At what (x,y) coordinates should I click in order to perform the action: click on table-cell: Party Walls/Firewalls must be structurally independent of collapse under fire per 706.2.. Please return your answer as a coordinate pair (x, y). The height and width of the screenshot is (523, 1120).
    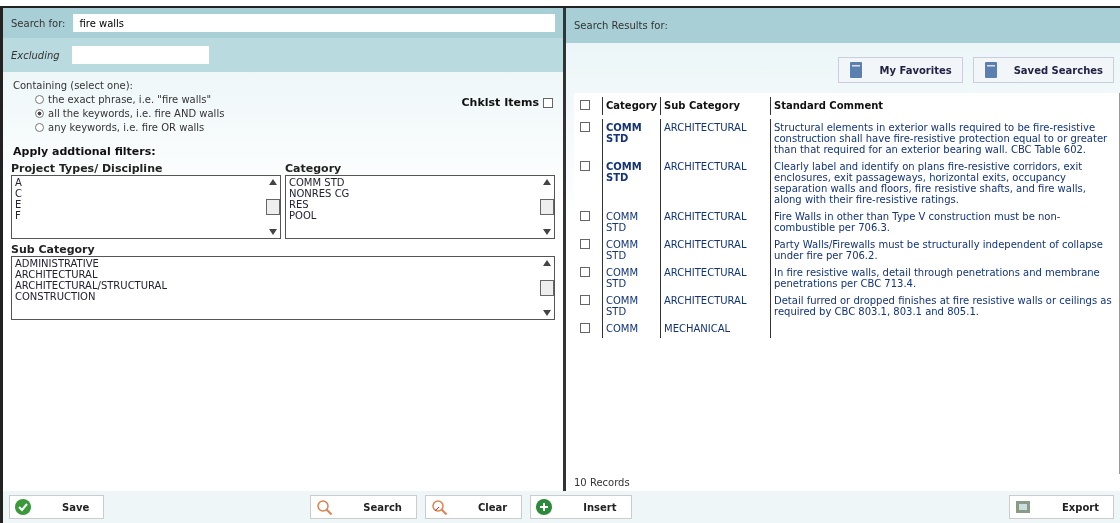
    Looking at the image, I should click on (944, 250).